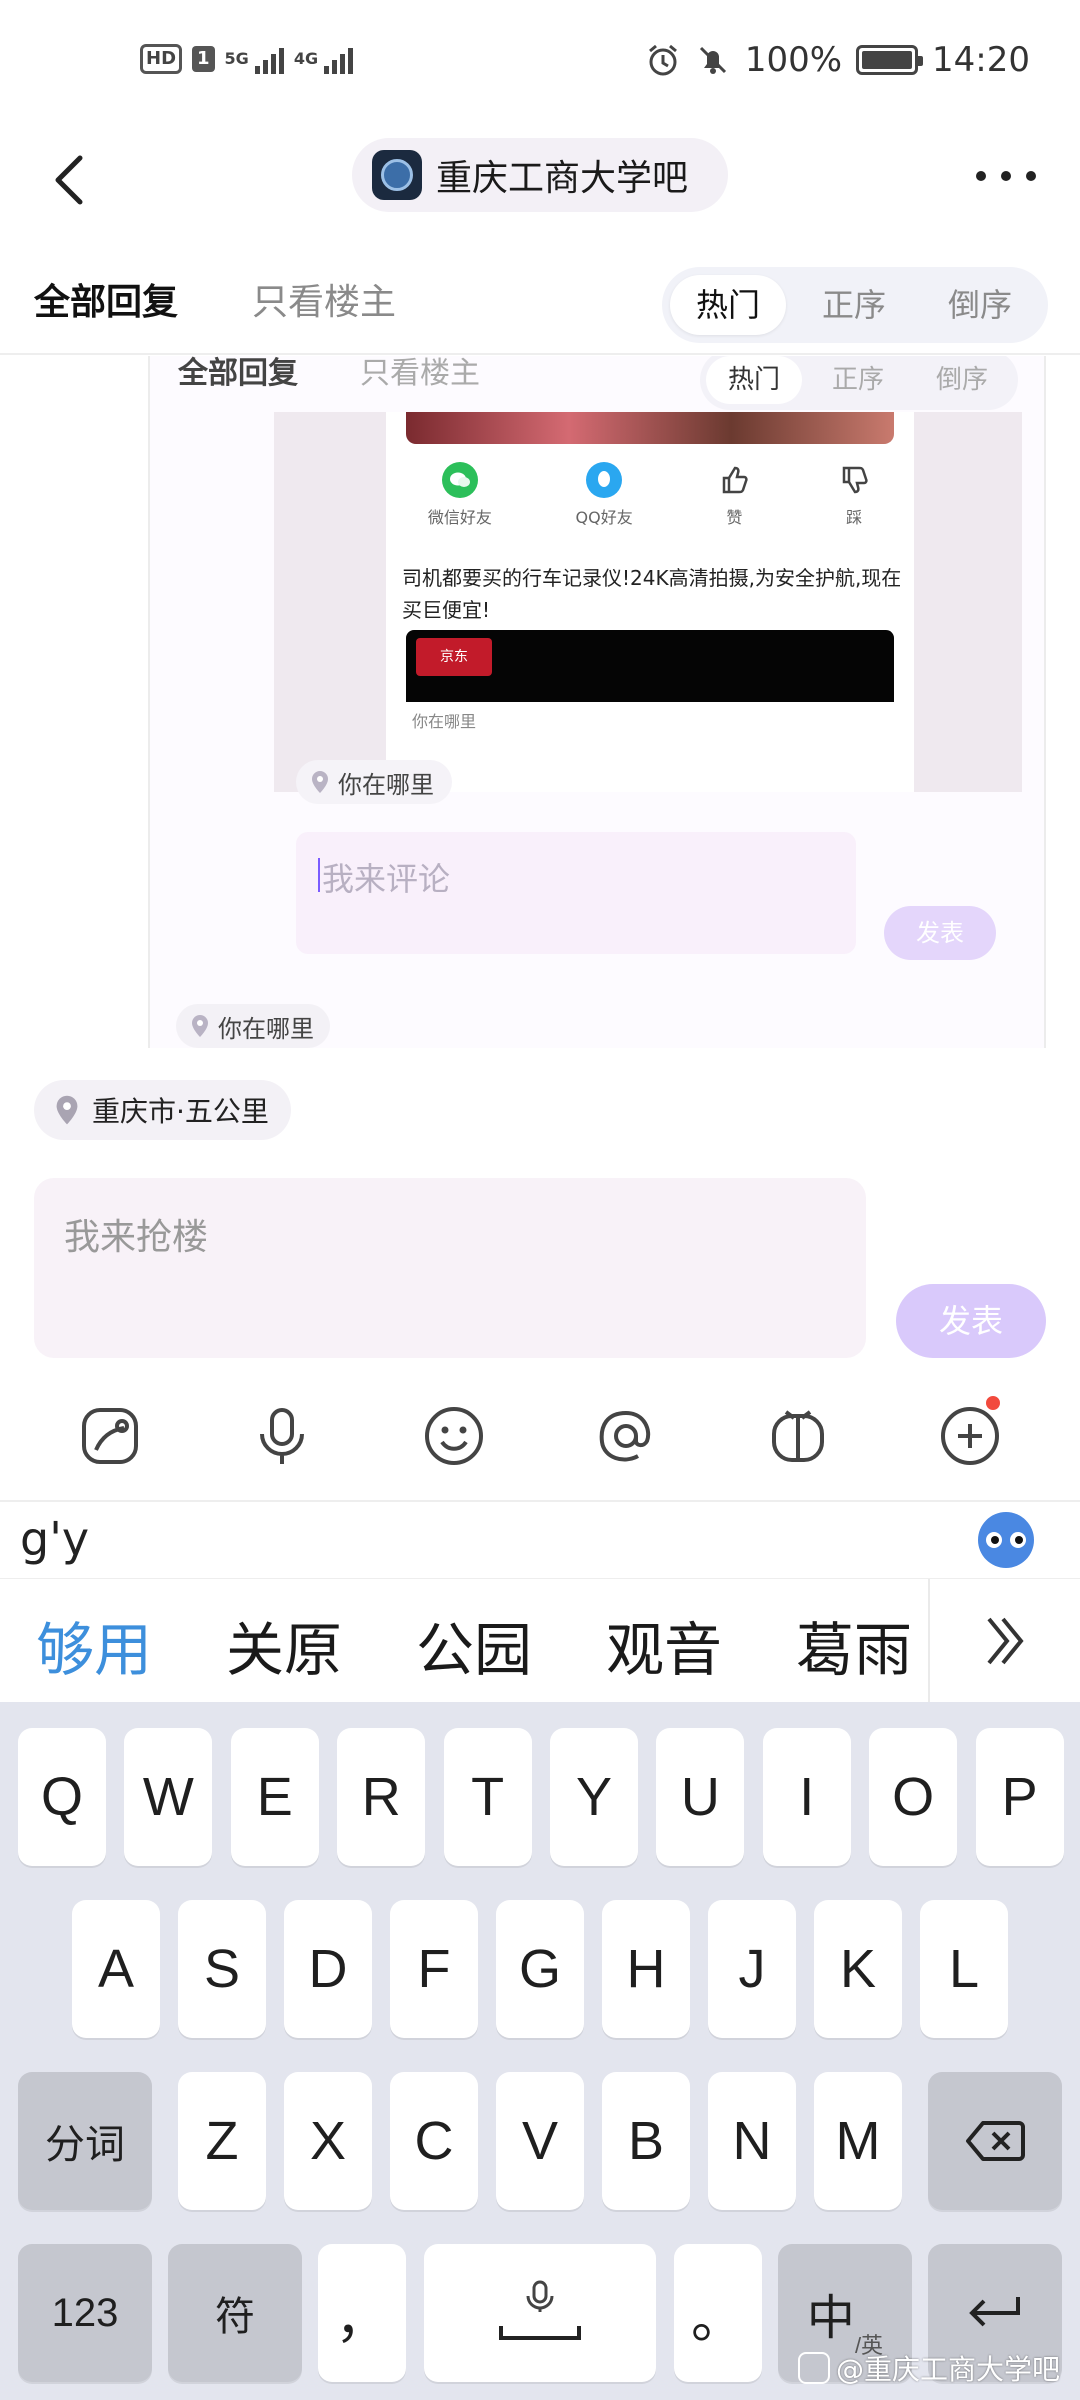 The width and height of the screenshot is (1080, 2400). Describe the element at coordinates (887, 60) in the screenshot. I see `battery-fill` at that location.